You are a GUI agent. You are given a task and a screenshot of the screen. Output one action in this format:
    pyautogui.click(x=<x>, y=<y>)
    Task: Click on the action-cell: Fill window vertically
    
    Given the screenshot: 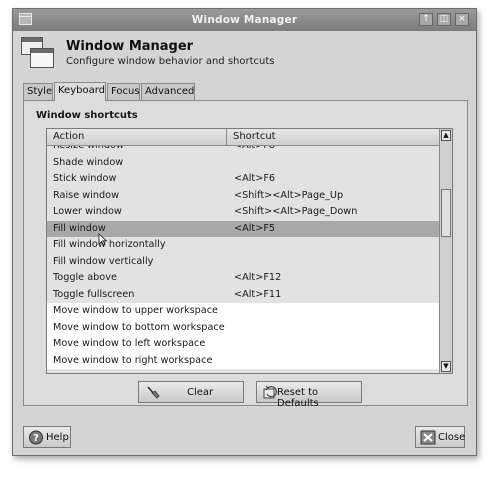 What is the action you would take?
    pyautogui.click(x=103, y=261)
    